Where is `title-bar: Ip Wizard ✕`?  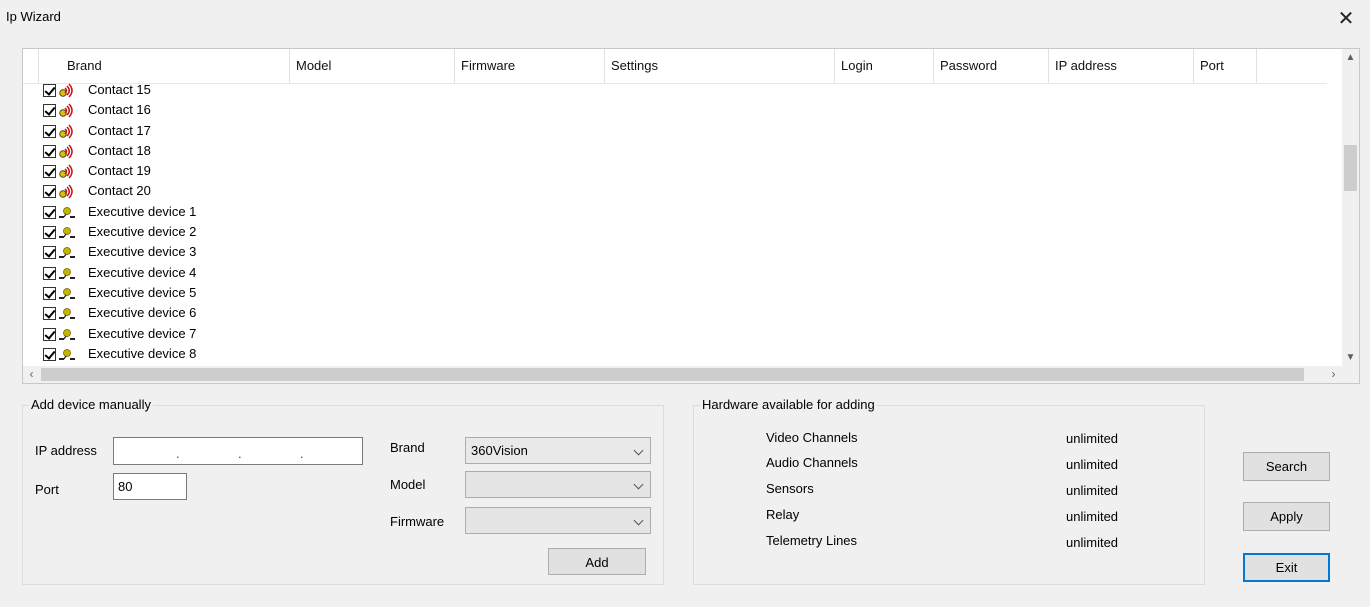 title-bar: Ip Wizard ✕ is located at coordinates (685, 17).